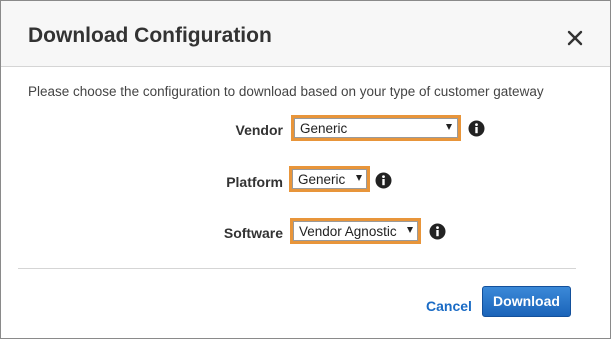 The image size is (611, 339). What do you see at coordinates (297, 268) in the screenshot?
I see `footer-divider` at bounding box center [297, 268].